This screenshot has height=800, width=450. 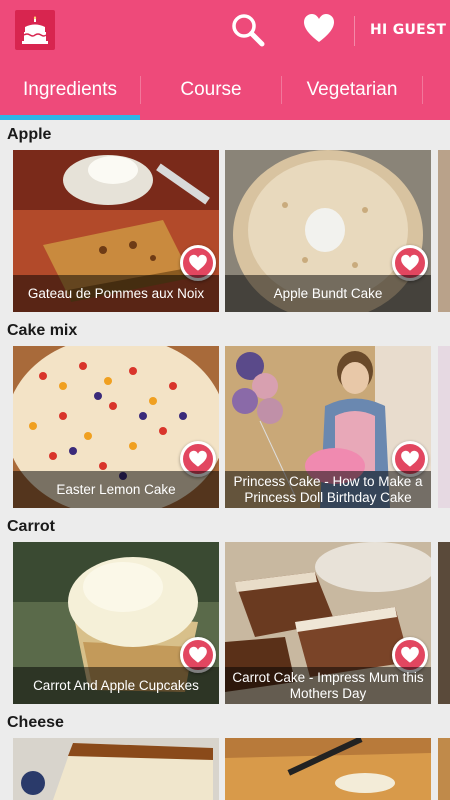 What do you see at coordinates (70, 91) in the screenshot?
I see `tab-ingredients: Ingredients` at bounding box center [70, 91].